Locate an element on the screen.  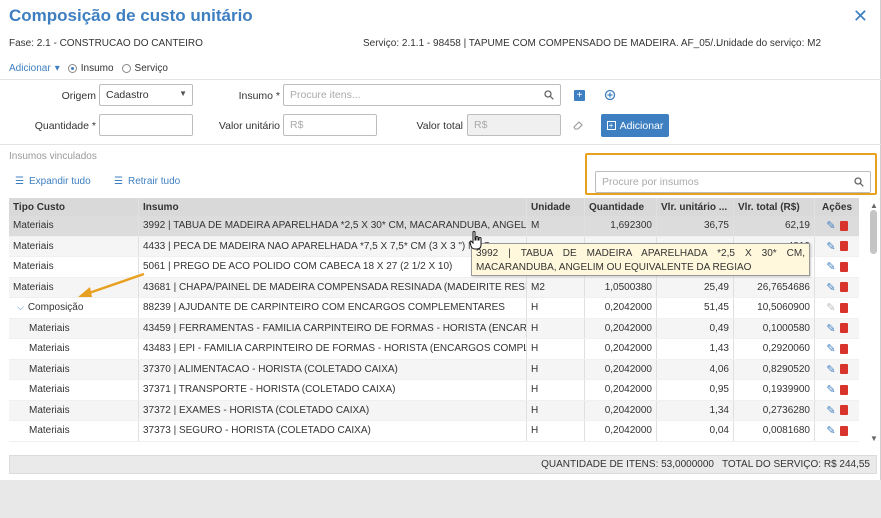
origem-select: Cadastro ▼ is located at coordinates (146, 95).